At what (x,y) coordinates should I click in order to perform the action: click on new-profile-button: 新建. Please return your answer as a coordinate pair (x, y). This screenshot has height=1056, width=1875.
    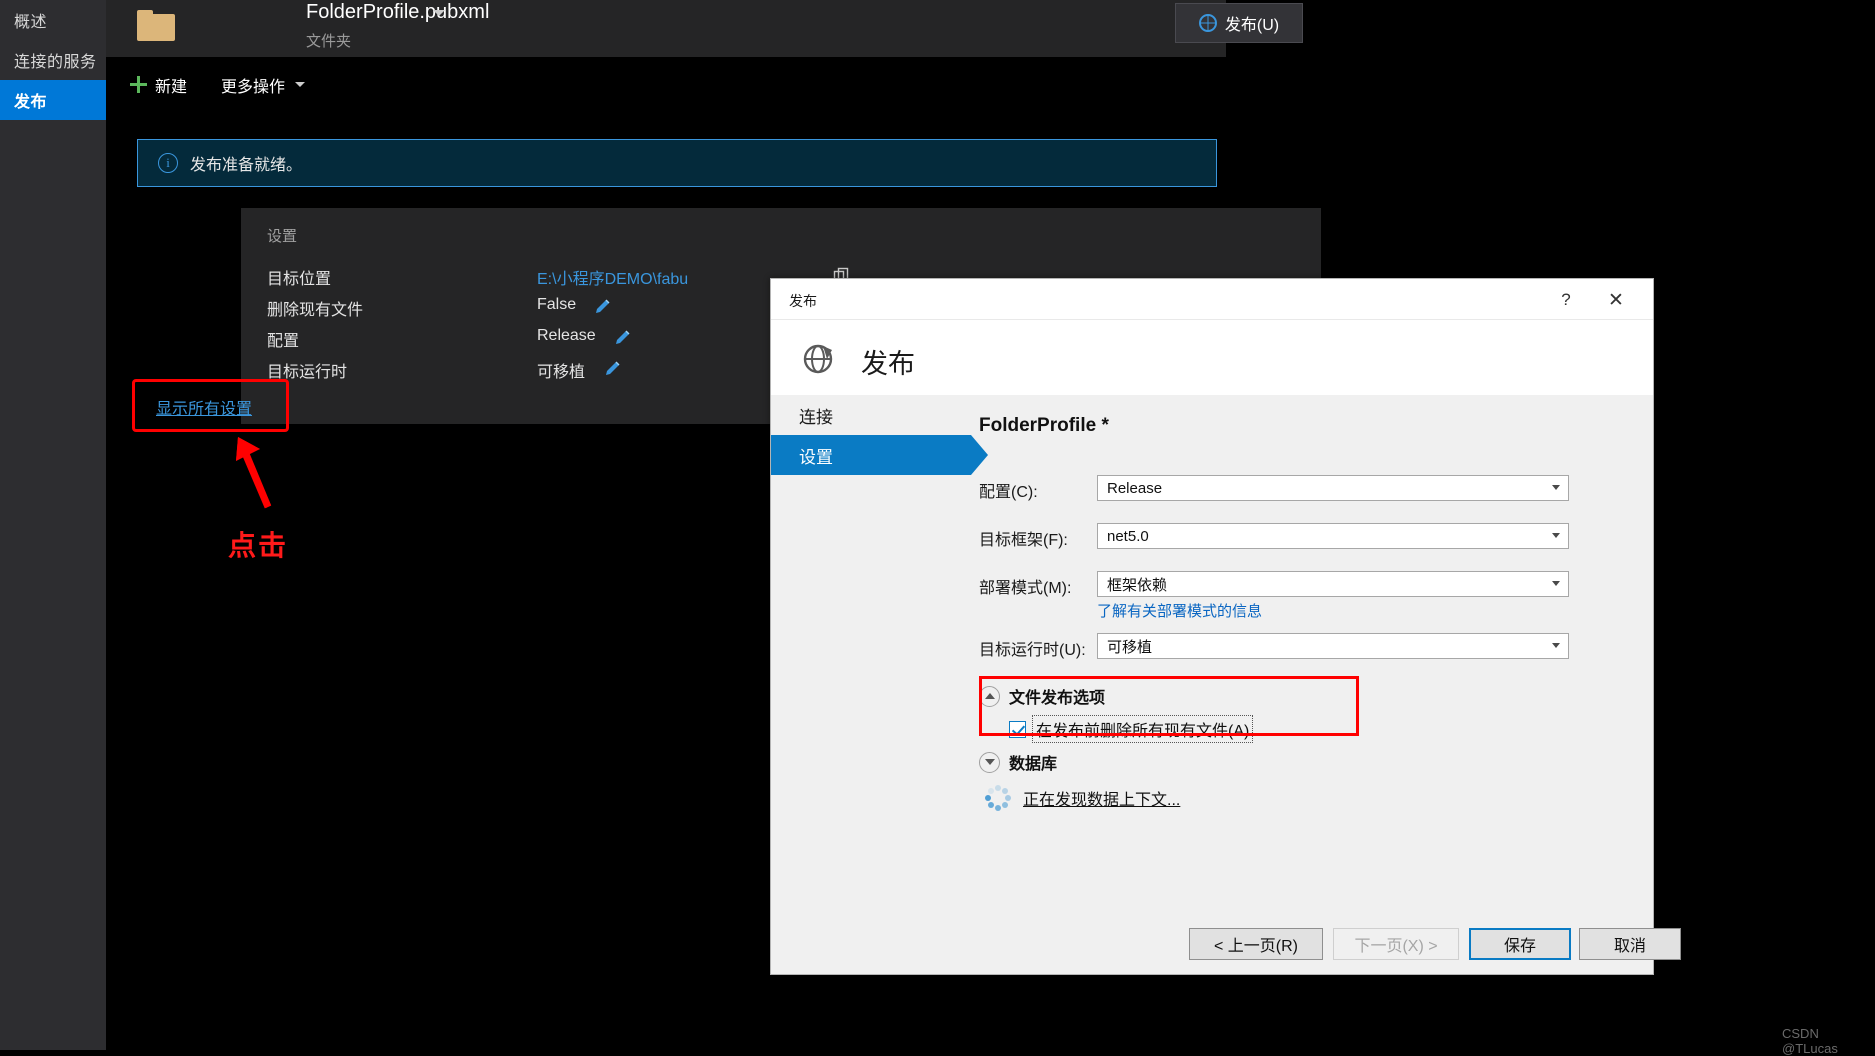
    Looking at the image, I should click on (158, 85).